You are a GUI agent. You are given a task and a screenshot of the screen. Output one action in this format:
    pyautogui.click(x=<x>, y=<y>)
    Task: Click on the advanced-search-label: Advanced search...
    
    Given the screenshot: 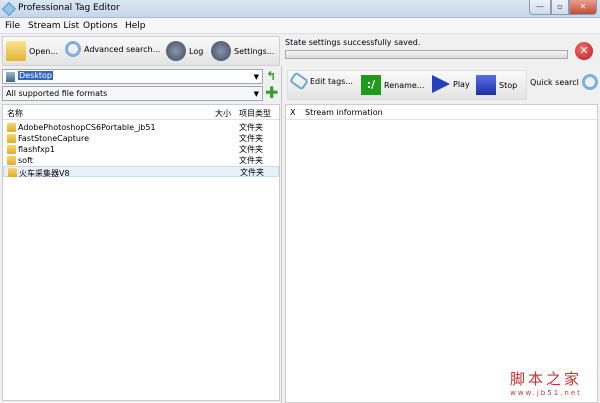 What is the action you would take?
    pyautogui.click(x=122, y=49)
    